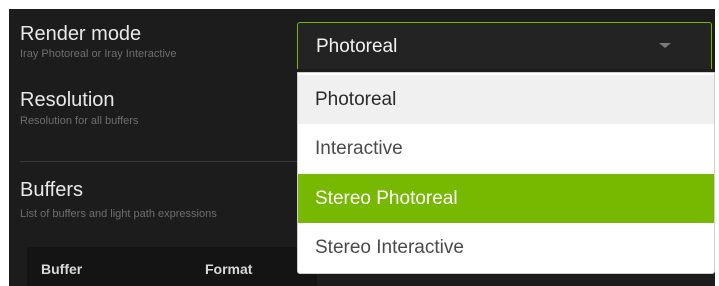 The width and height of the screenshot is (719, 286). Describe the element at coordinates (506, 198) in the screenshot. I see `option-stereo-photoreal: Stereo Photoreal` at that location.